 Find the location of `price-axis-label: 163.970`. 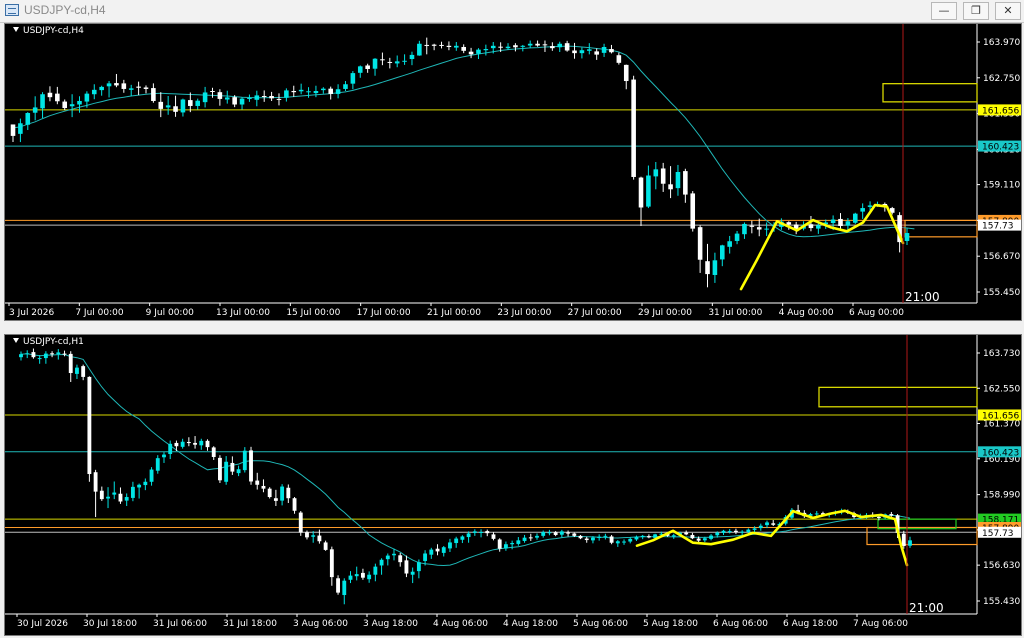

price-axis-label: 163.970 is located at coordinates (1001, 43).